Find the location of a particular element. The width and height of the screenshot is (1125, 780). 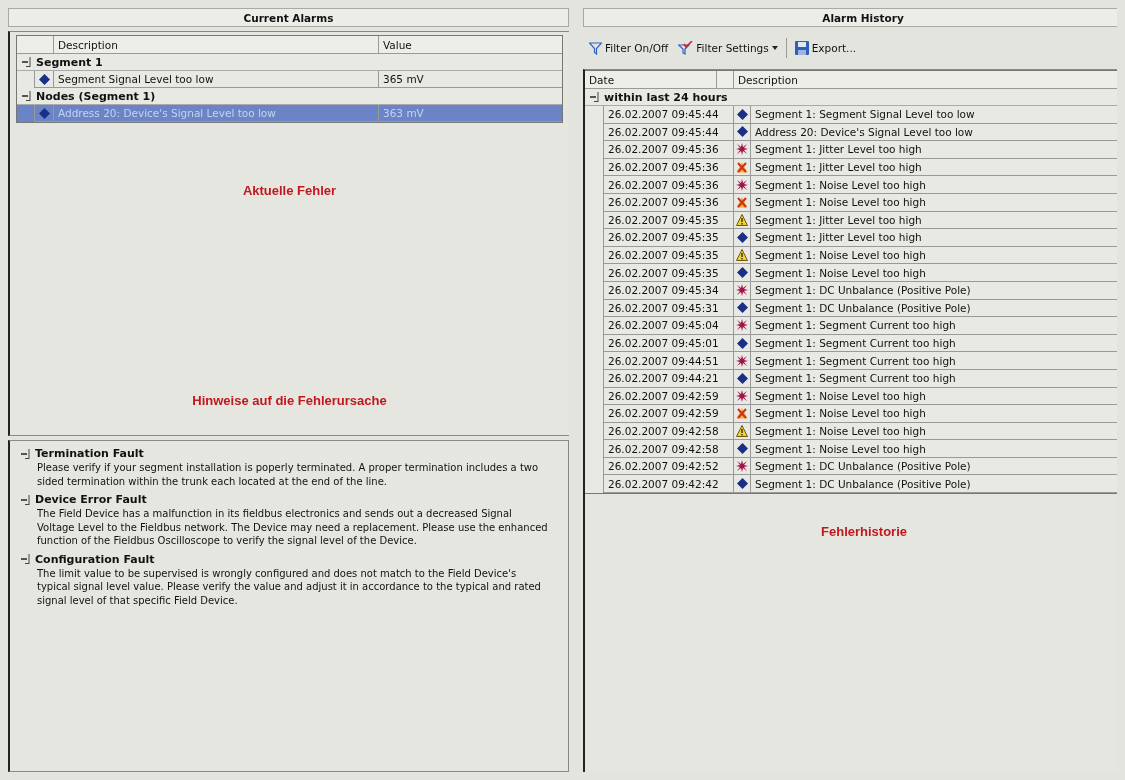

column-header: Value is located at coordinates (397, 44).